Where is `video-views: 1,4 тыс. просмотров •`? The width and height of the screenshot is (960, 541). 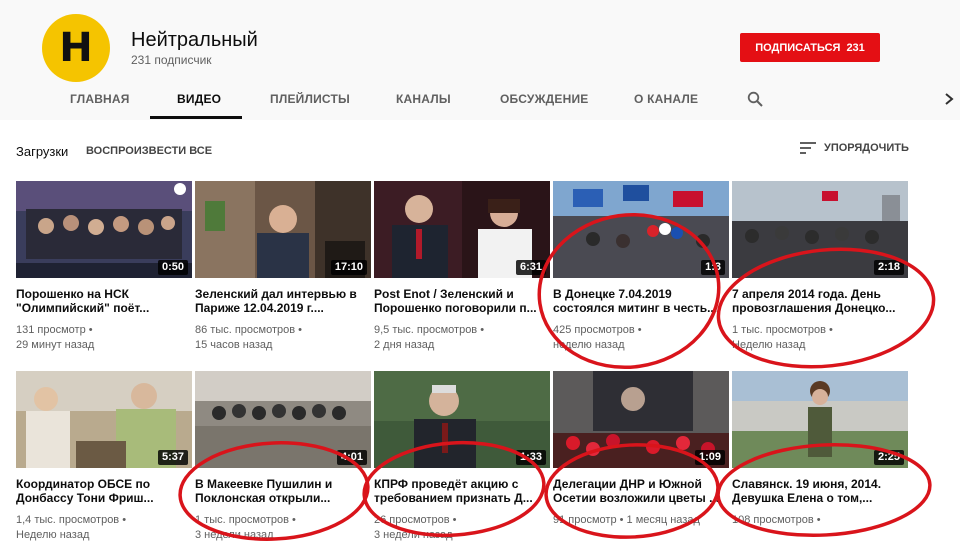 video-views: 1,4 тыс. просмотров • is located at coordinates (71, 520).